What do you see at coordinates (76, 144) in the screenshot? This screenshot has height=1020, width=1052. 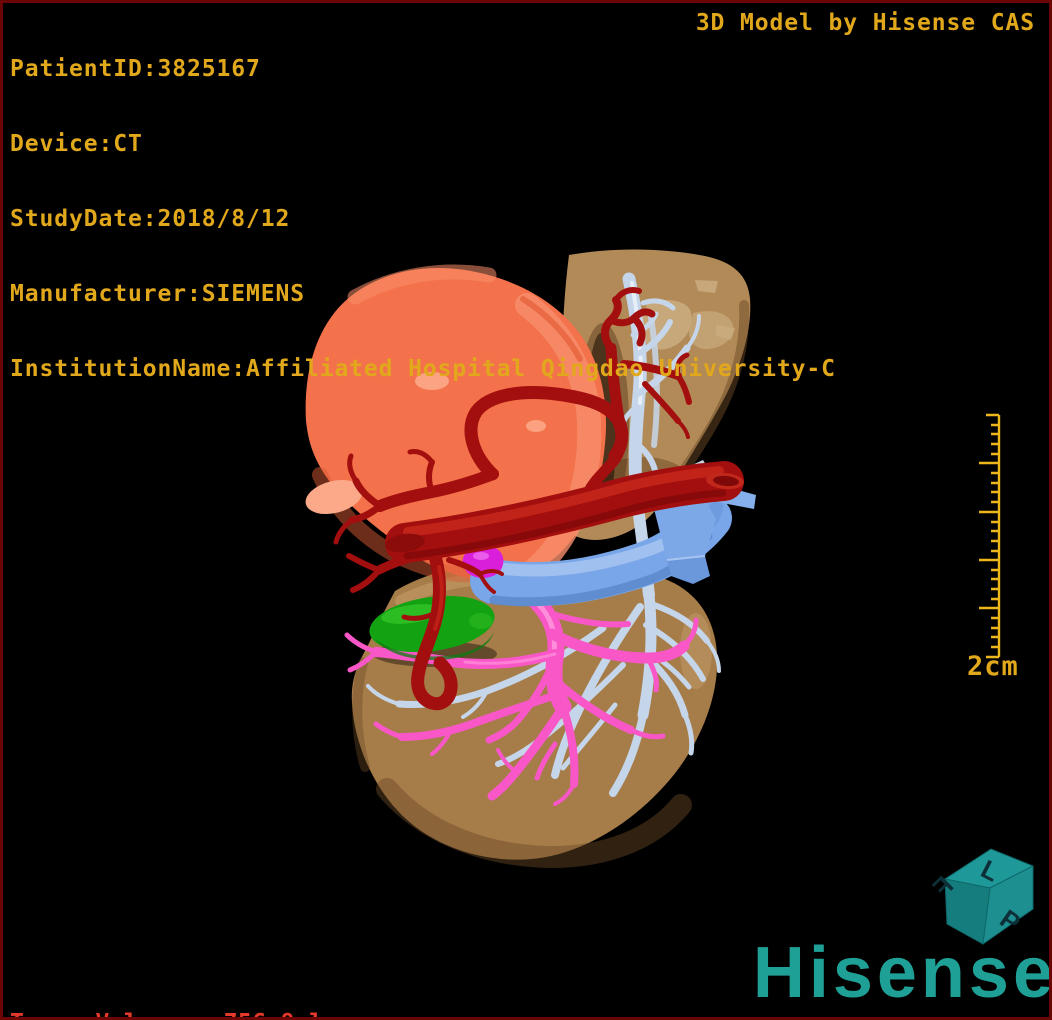 I see `device-line: Device:CT` at bounding box center [76, 144].